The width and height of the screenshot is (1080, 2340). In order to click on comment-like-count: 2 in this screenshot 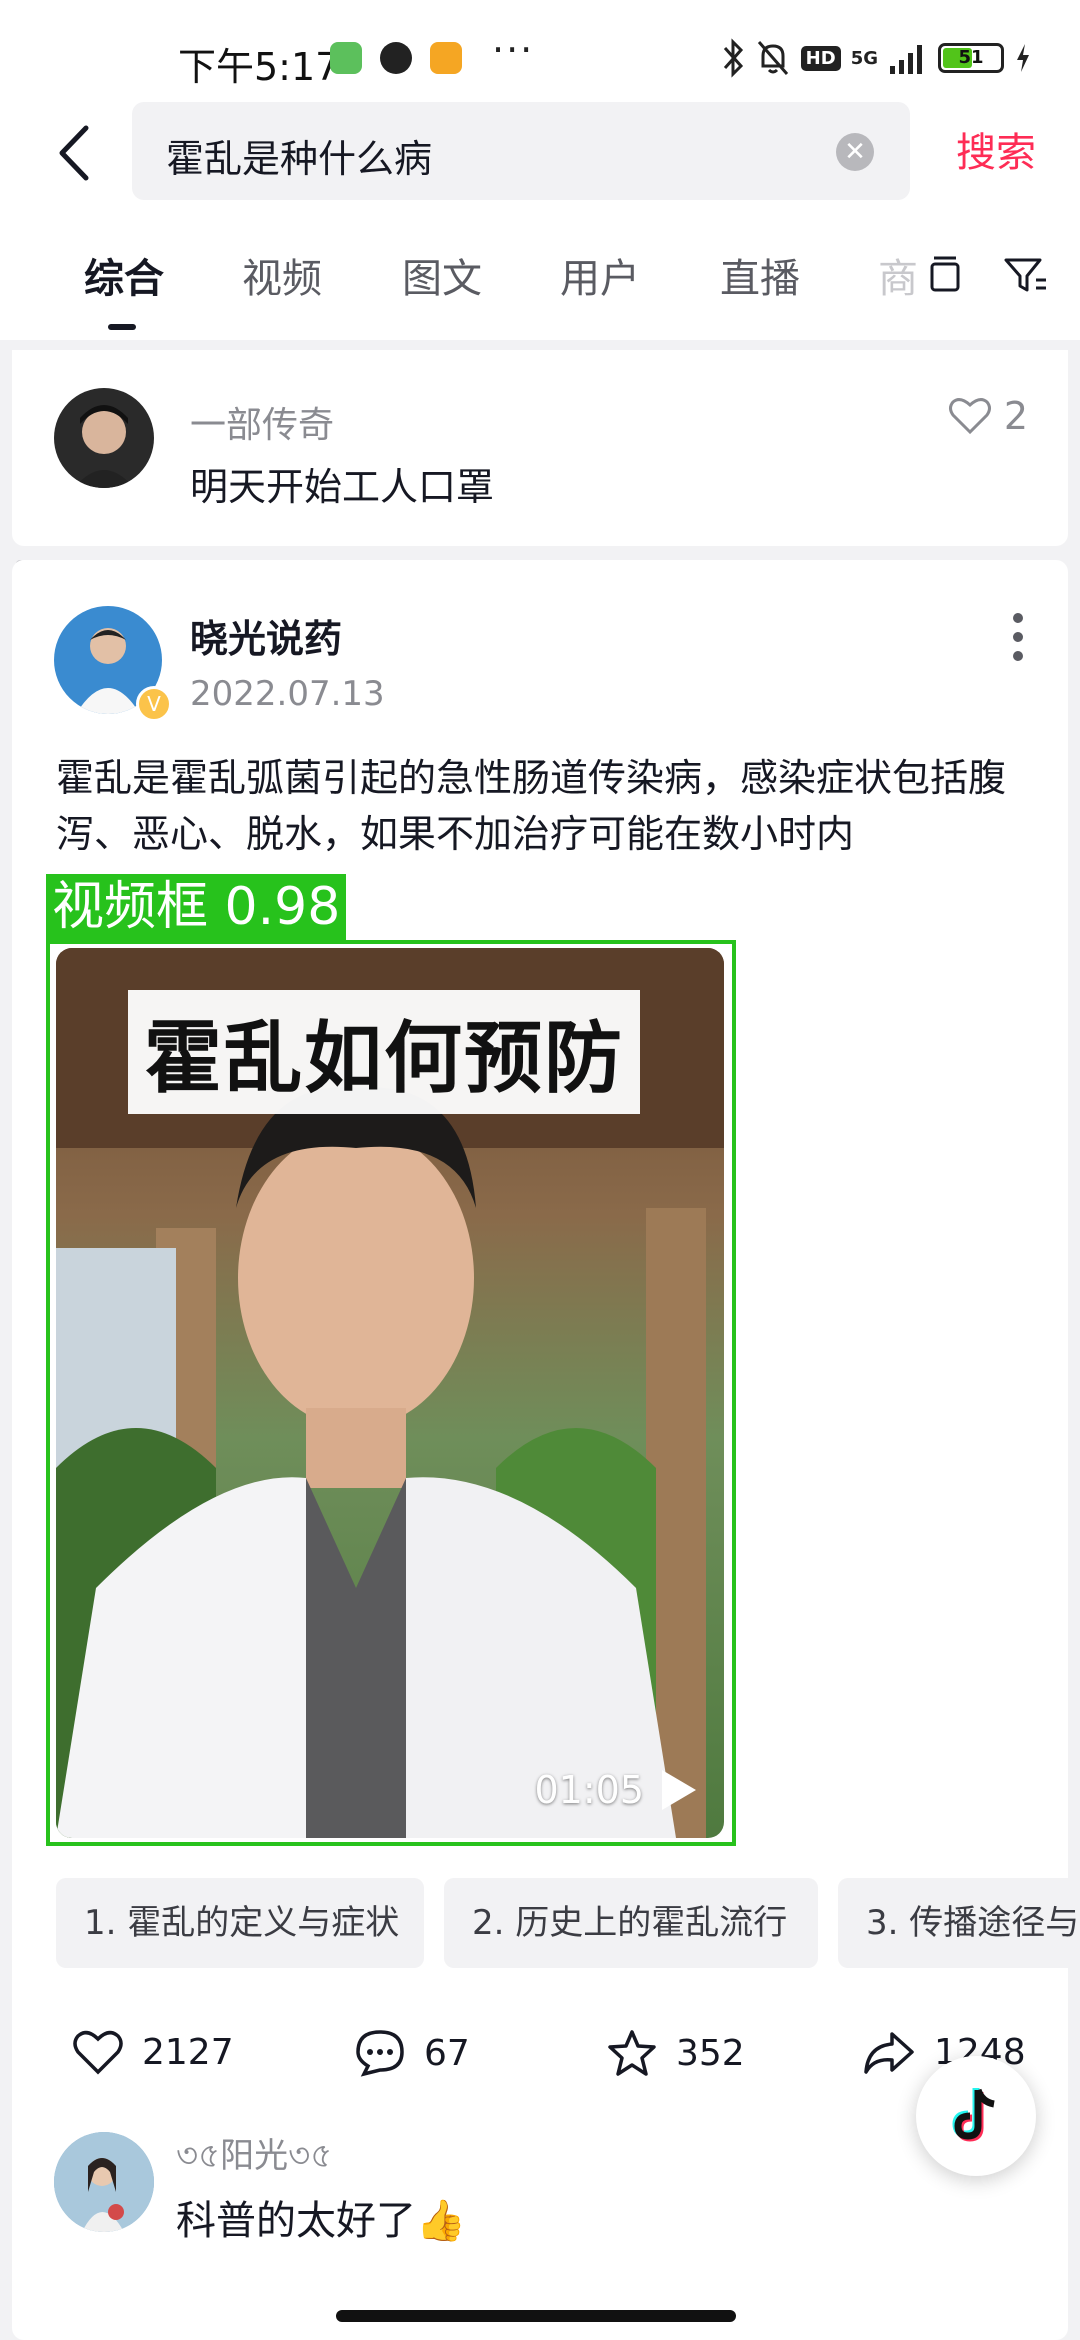, I will do `click(1015, 416)`.